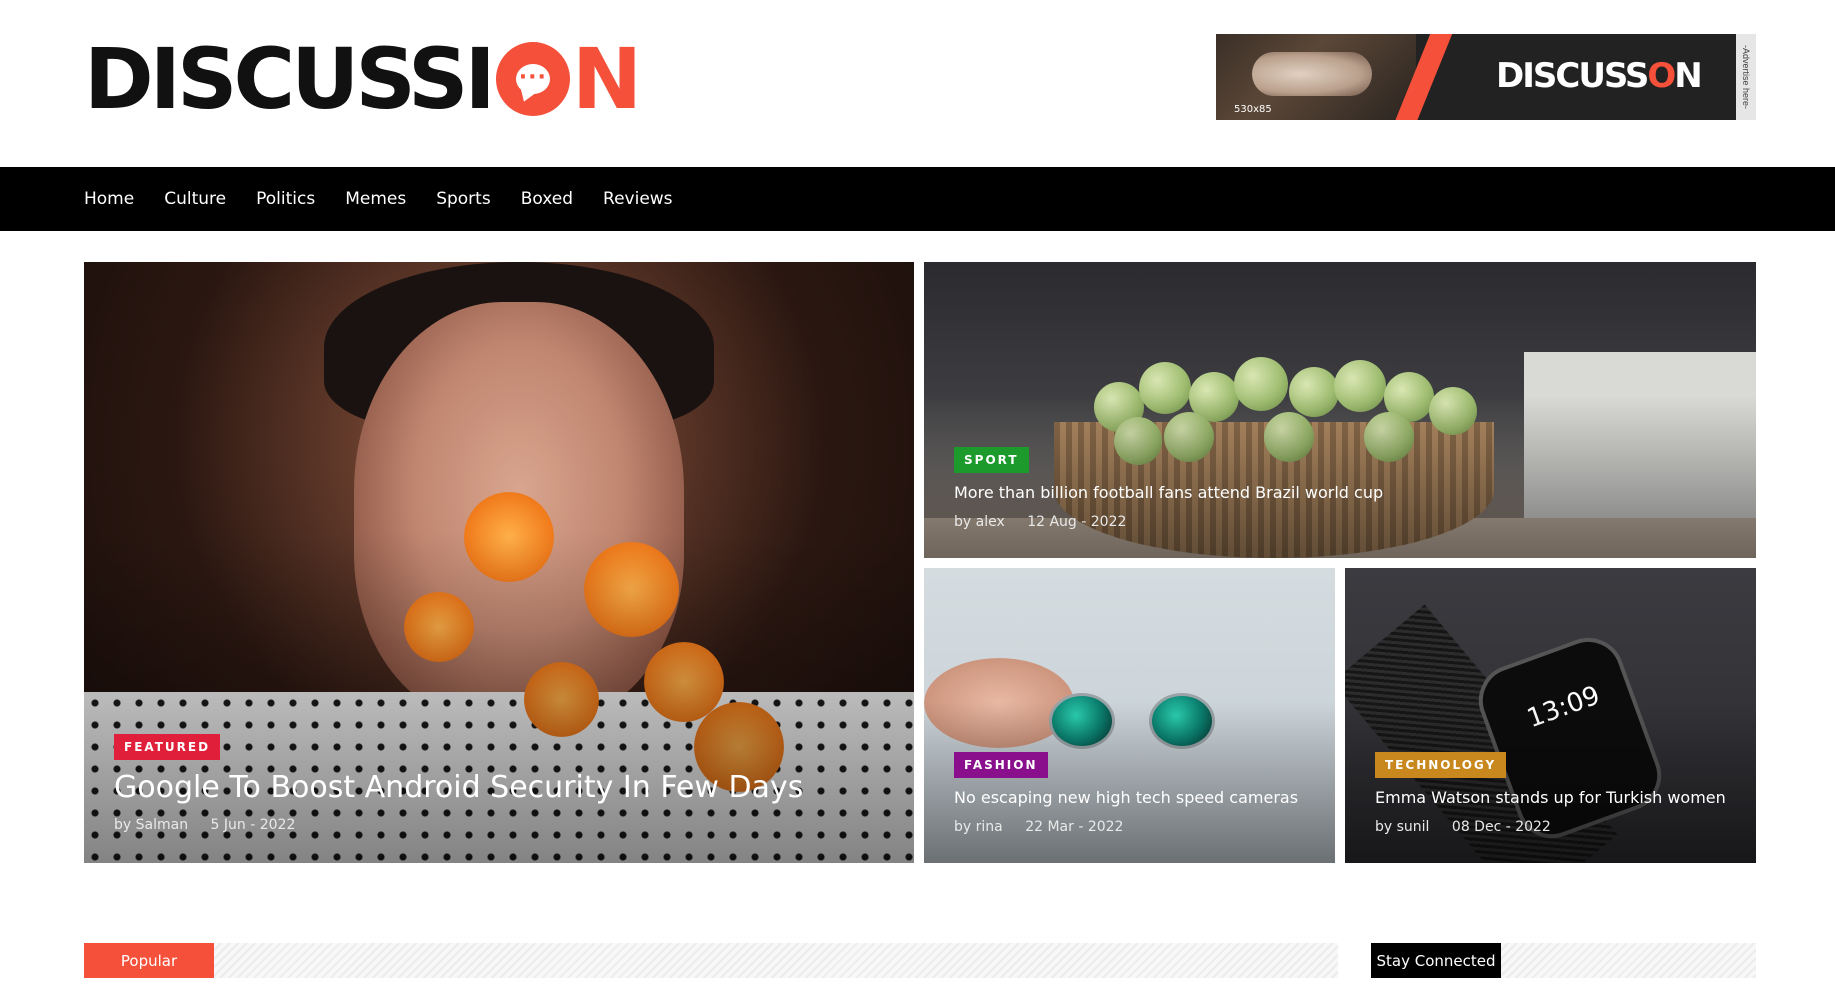 This screenshot has width=1835, height=996. Describe the element at coordinates (1436, 960) in the screenshot. I see `section-title-stay-connected: Stay Connected` at that location.